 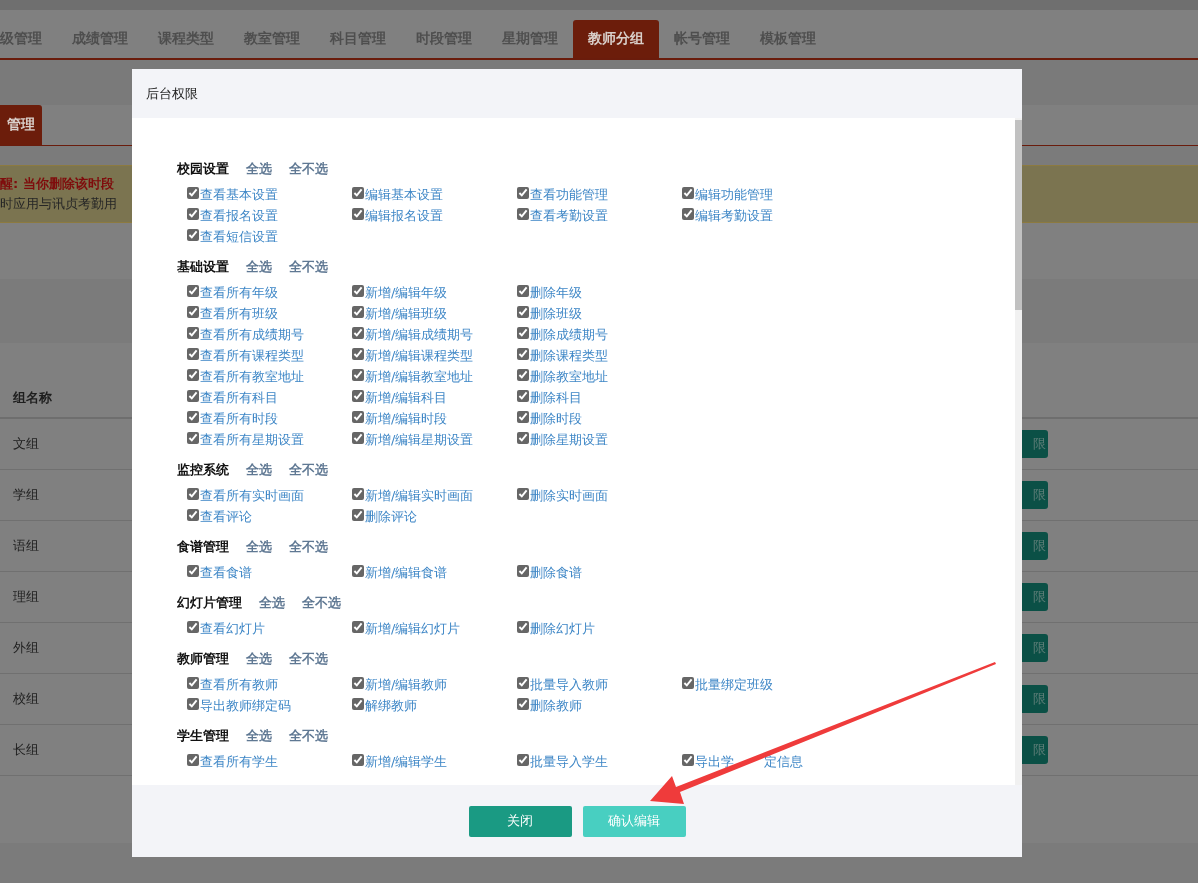 I want to click on permission-label: 新增/编辑教室地址, so click(x=419, y=376).